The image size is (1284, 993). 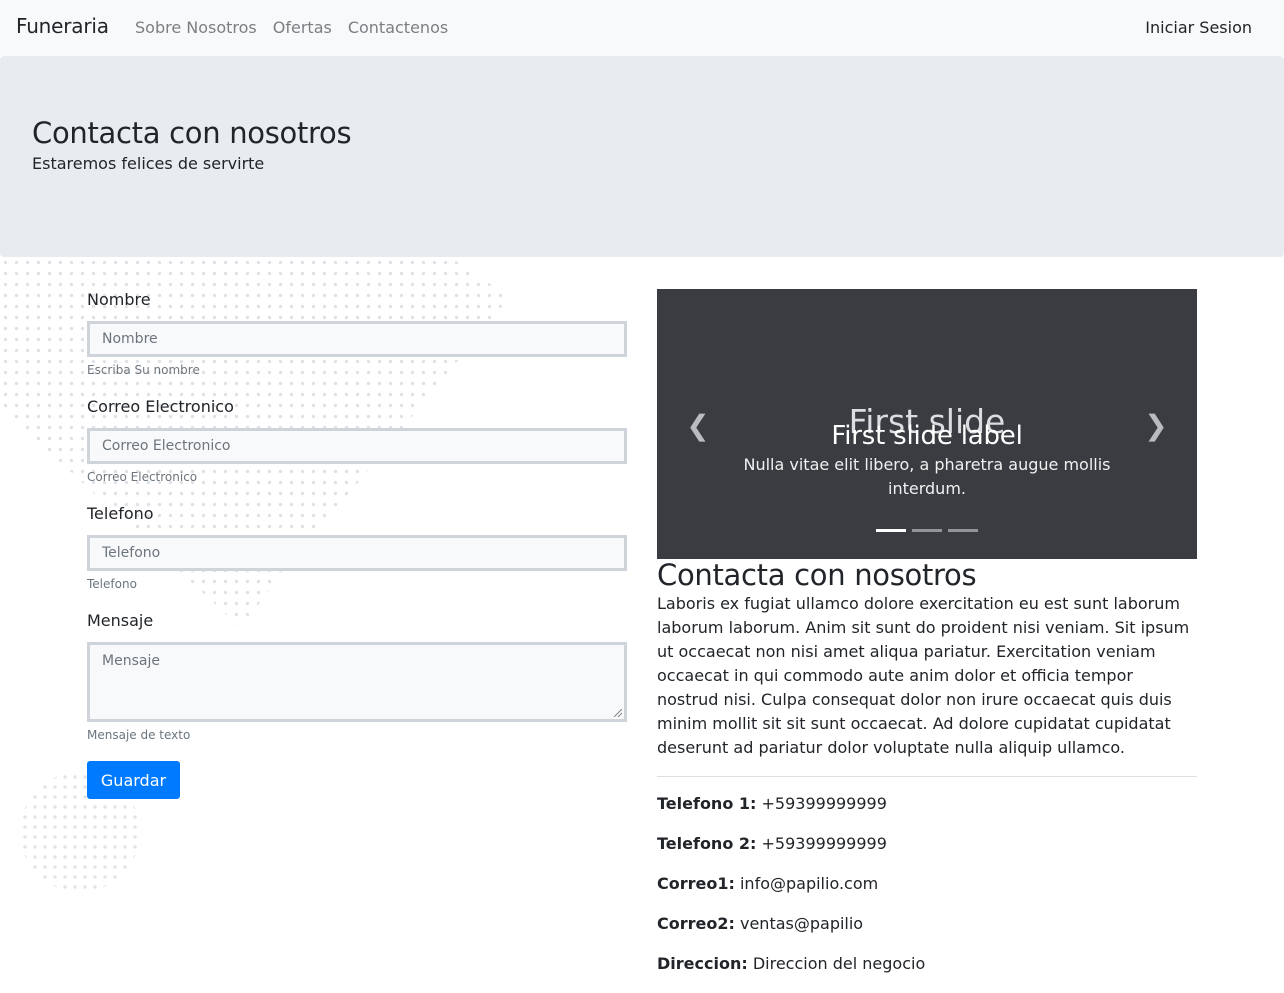 I want to click on phone-field-group: Telefono Telefono, so click(x=357, y=548).